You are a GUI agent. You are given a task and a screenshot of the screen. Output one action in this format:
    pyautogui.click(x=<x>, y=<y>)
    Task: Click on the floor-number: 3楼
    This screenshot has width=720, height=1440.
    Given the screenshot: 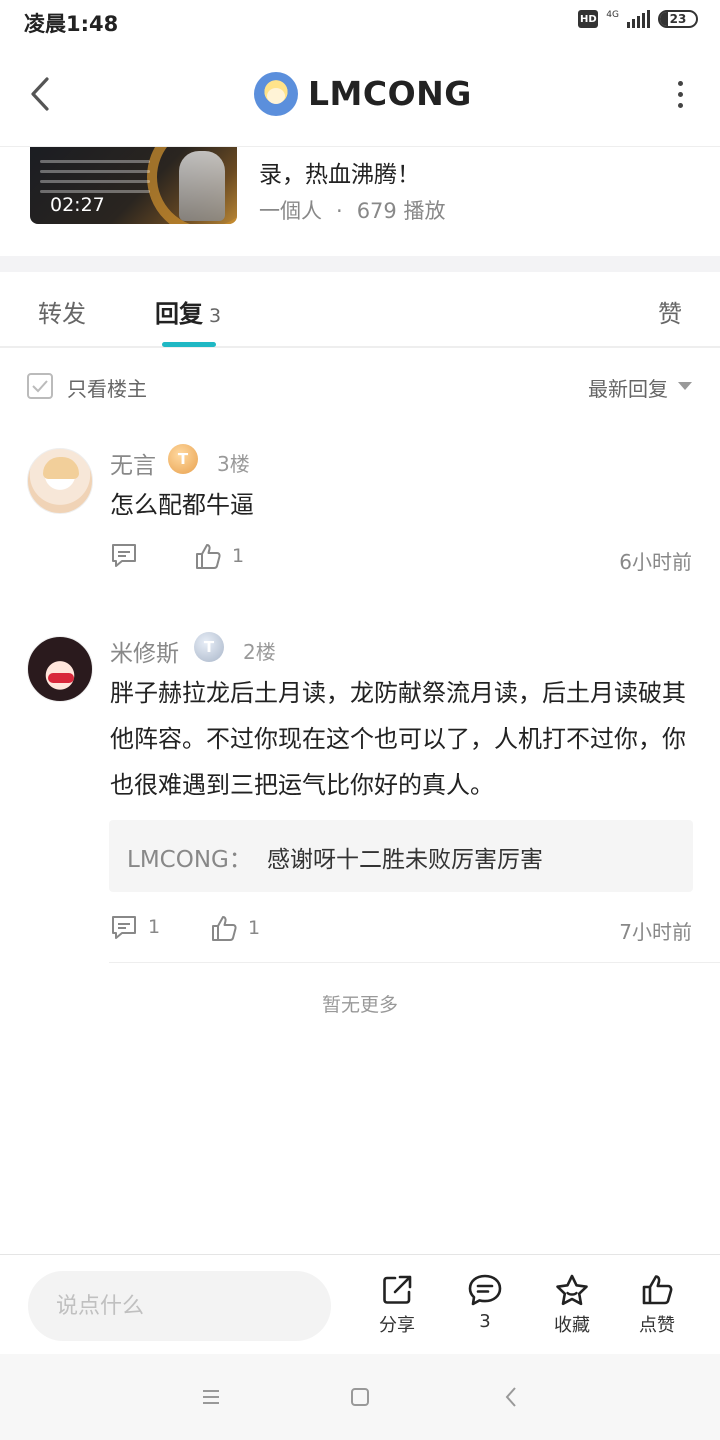 What is the action you would take?
    pyautogui.click(x=233, y=464)
    